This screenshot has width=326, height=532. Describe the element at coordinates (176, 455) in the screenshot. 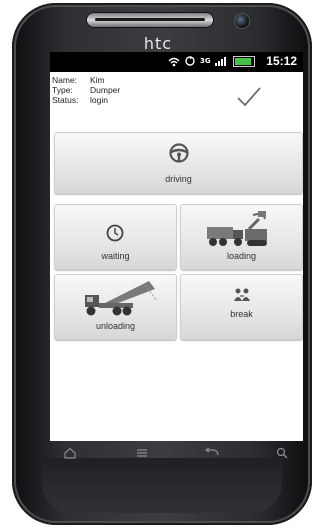

I see `nav-bar` at that location.